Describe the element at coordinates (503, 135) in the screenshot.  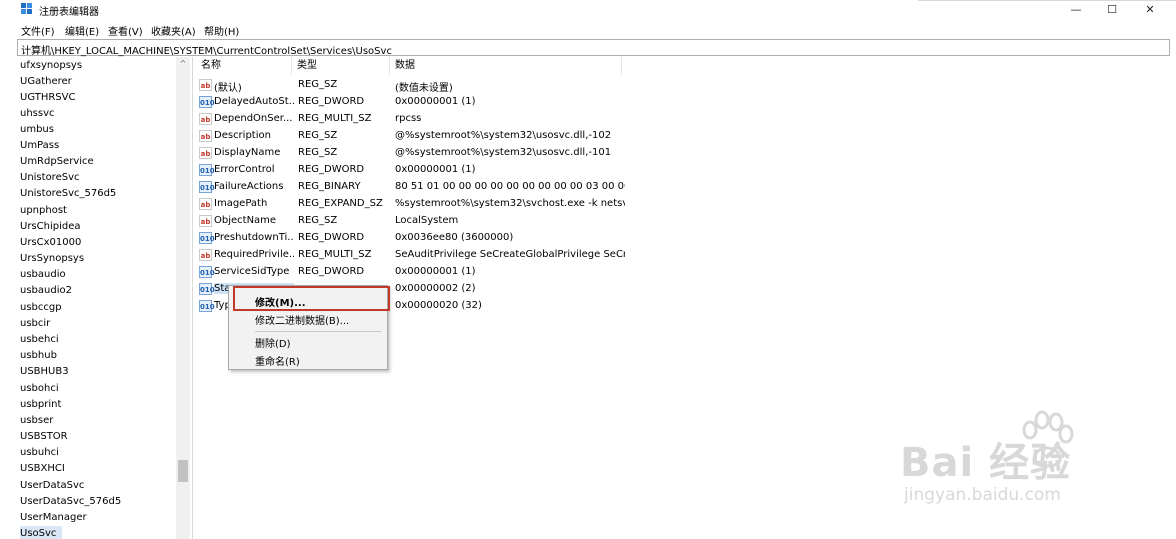
I see `value-data: @%systemroot%\system32\usosvc.dll,-102` at that location.